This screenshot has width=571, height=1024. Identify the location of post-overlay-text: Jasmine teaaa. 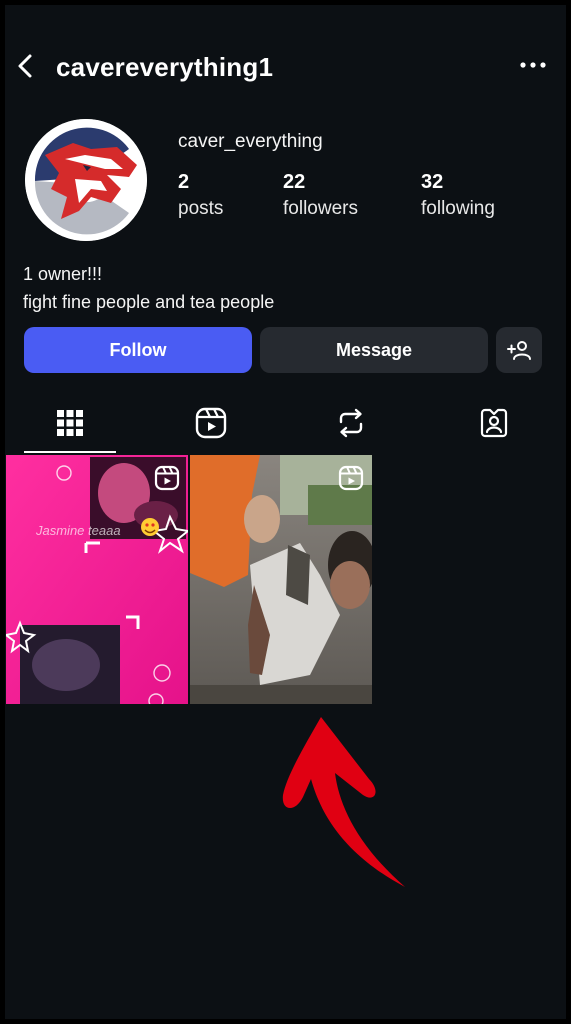
(78, 530).